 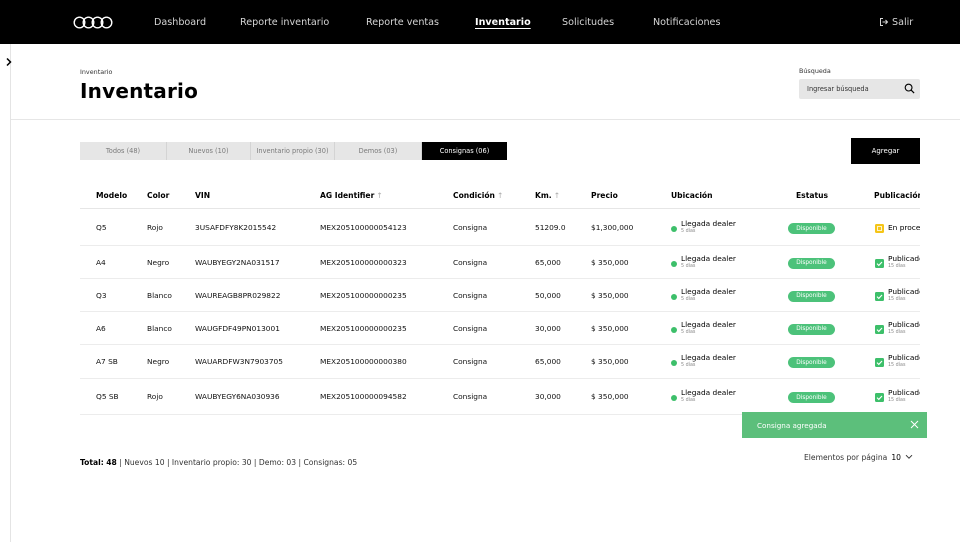 I want to click on tab-nuevos: Nuevos (10), so click(x=209, y=151).